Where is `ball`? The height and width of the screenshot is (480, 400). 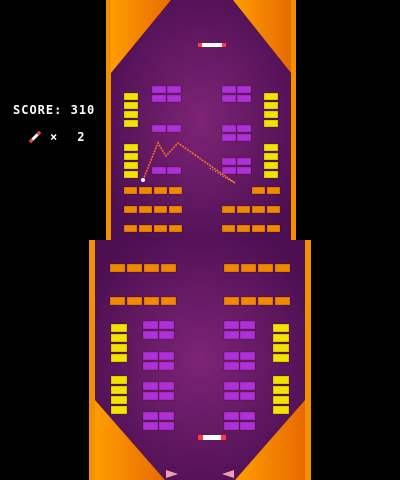 ball is located at coordinates (143, 180).